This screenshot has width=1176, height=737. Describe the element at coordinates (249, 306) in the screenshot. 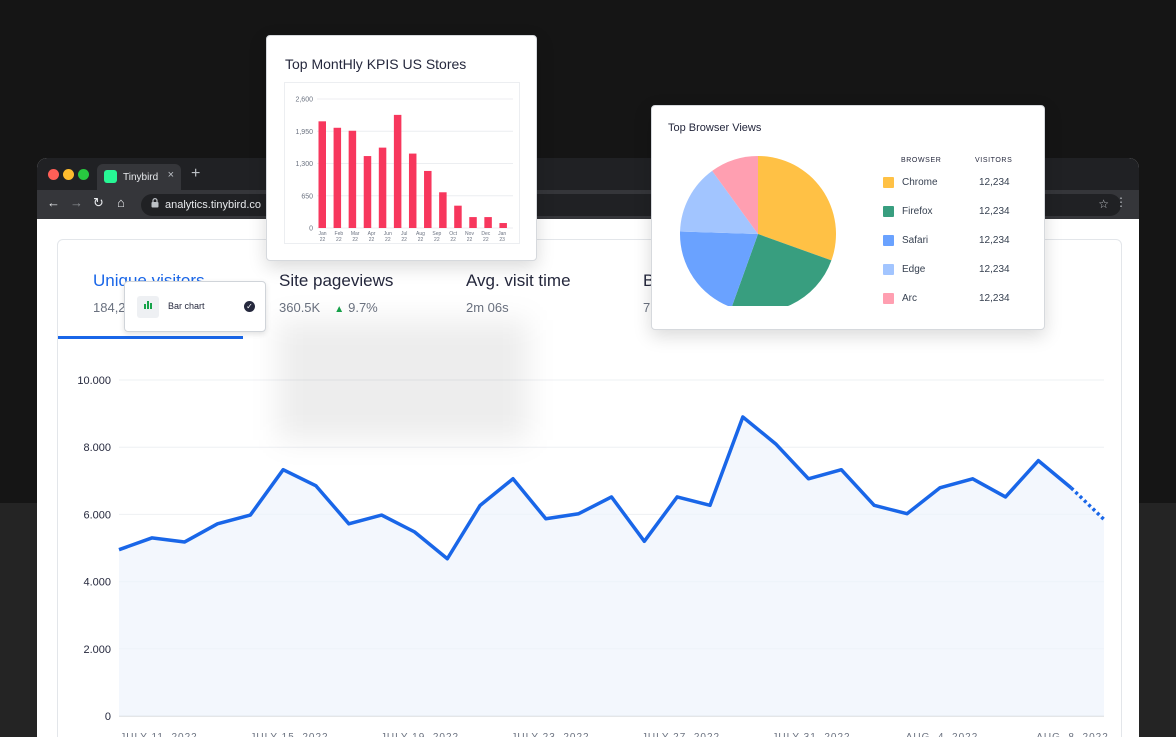

I see `check-icon: ✓` at that location.